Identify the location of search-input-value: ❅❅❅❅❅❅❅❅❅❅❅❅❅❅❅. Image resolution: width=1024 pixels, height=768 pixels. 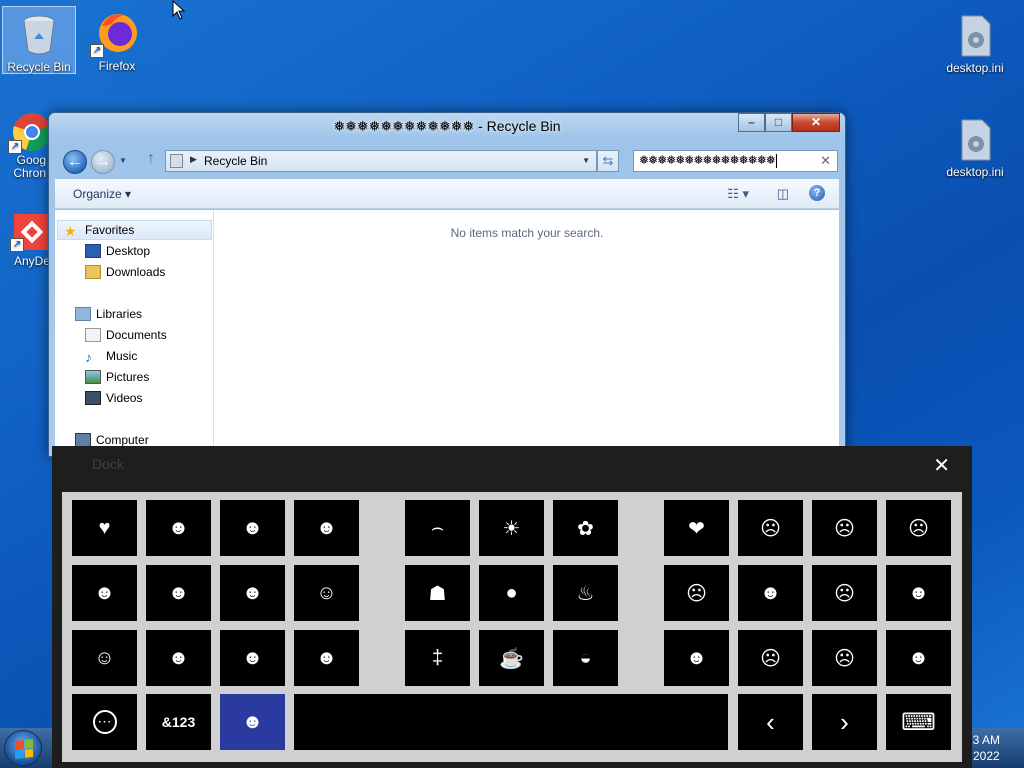
(707, 160).